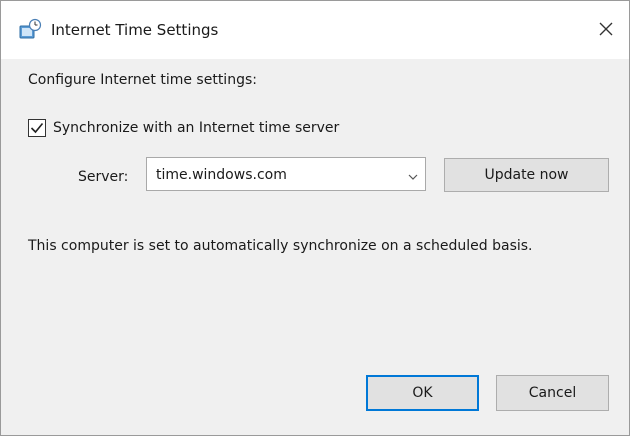 The height and width of the screenshot is (436, 630). I want to click on update-now-button: Update now, so click(526, 175).